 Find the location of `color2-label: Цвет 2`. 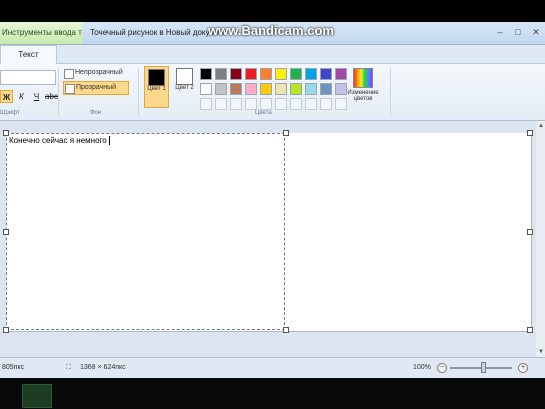

color2-label: Цвет 2 is located at coordinates (184, 88).